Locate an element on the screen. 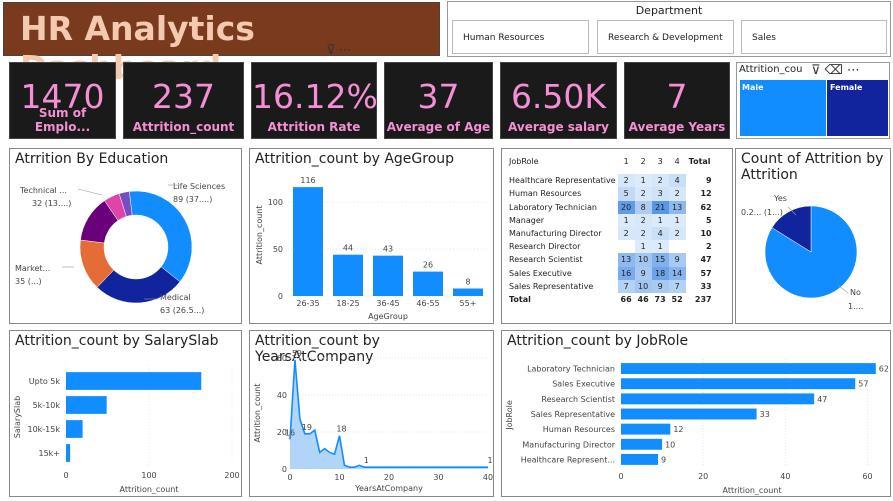 The image size is (893, 501). treemap-tile-female: Female is located at coordinates (857, 108).